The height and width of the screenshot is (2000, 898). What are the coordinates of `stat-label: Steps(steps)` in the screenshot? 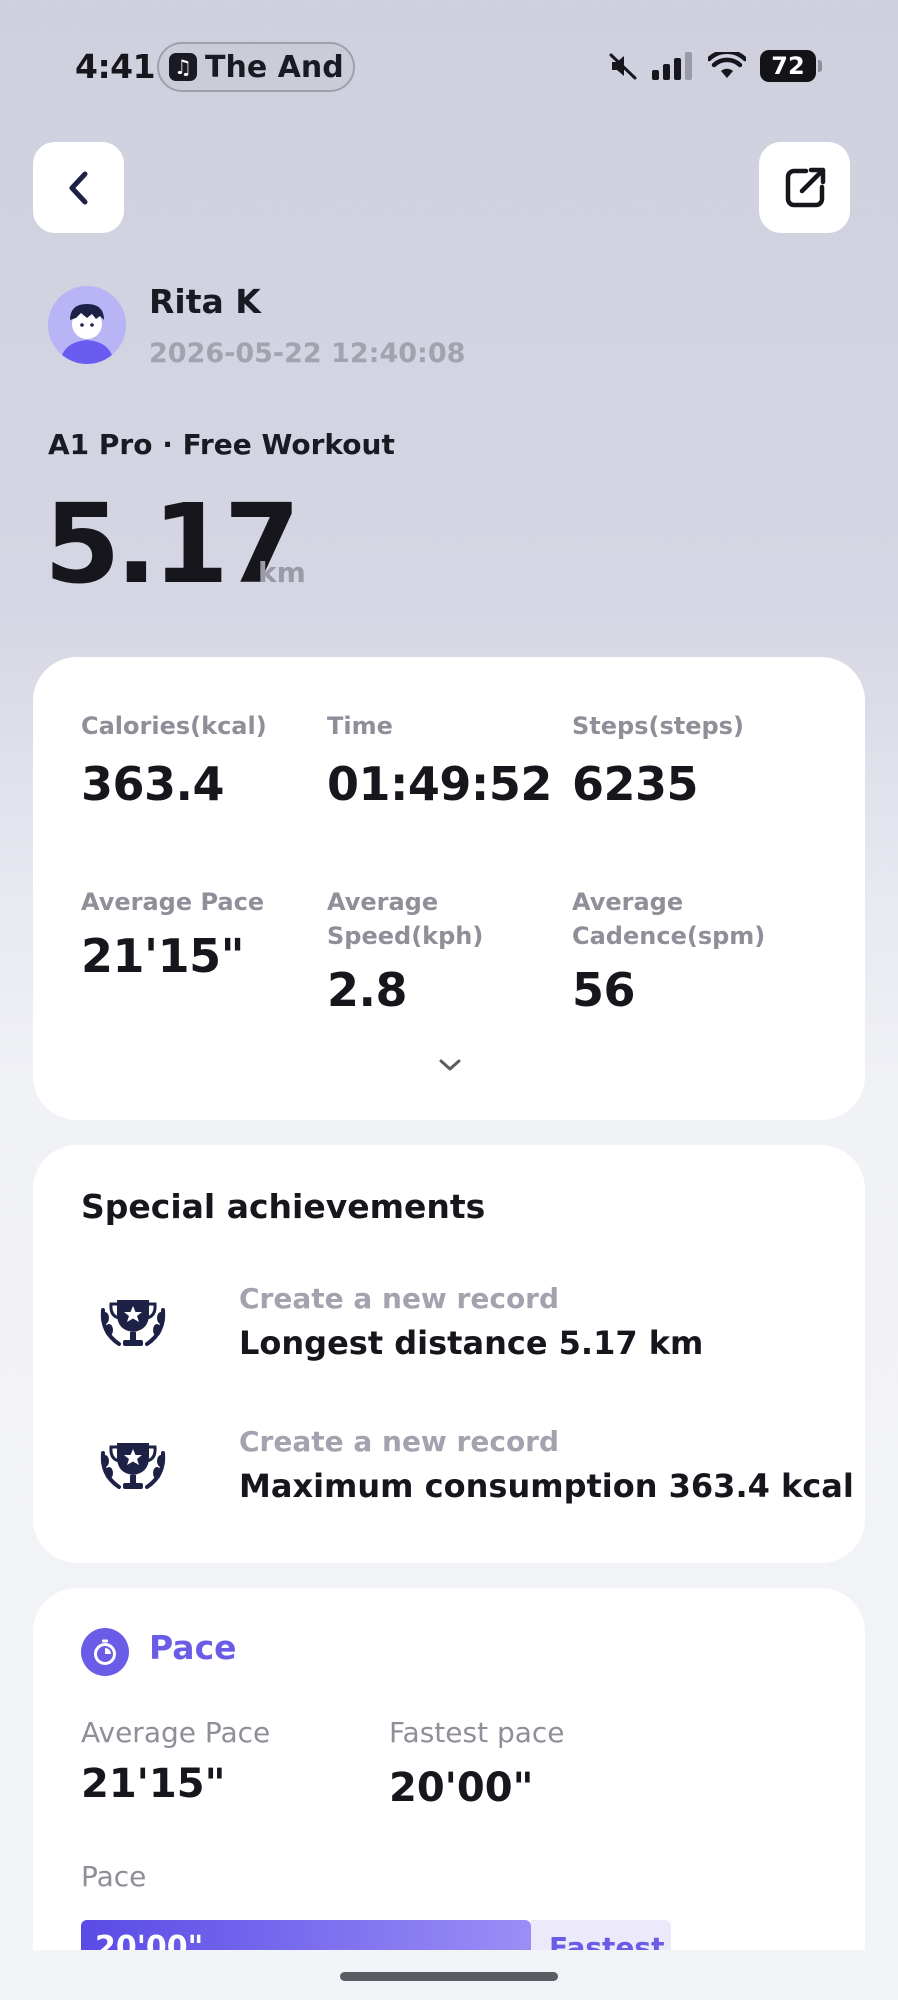 It's located at (658, 726).